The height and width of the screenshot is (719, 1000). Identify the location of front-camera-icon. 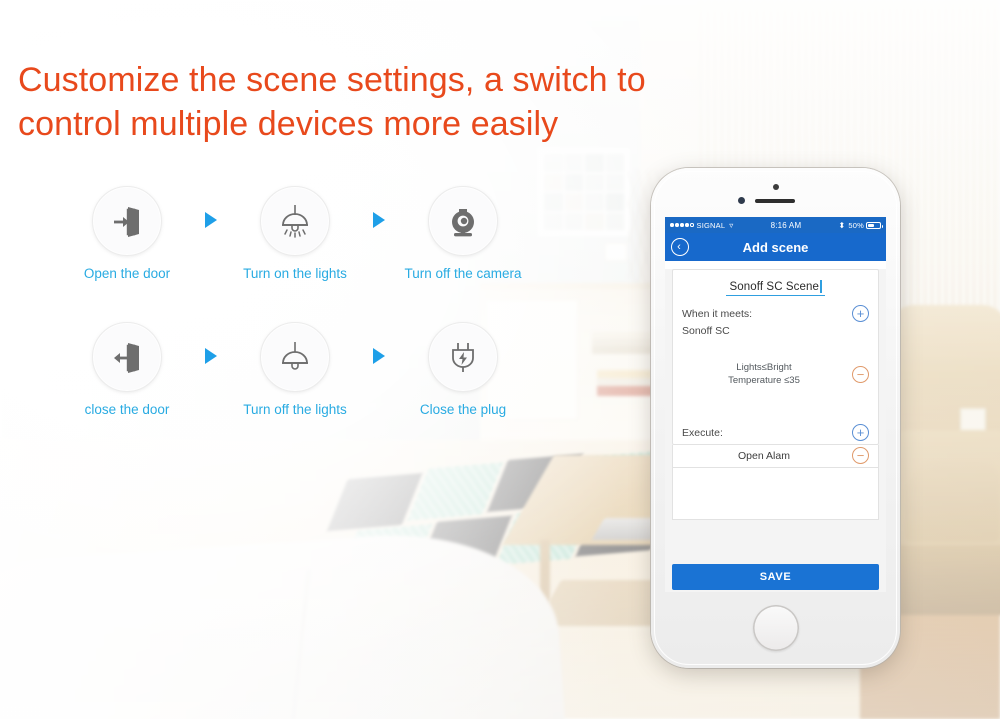
(775, 187).